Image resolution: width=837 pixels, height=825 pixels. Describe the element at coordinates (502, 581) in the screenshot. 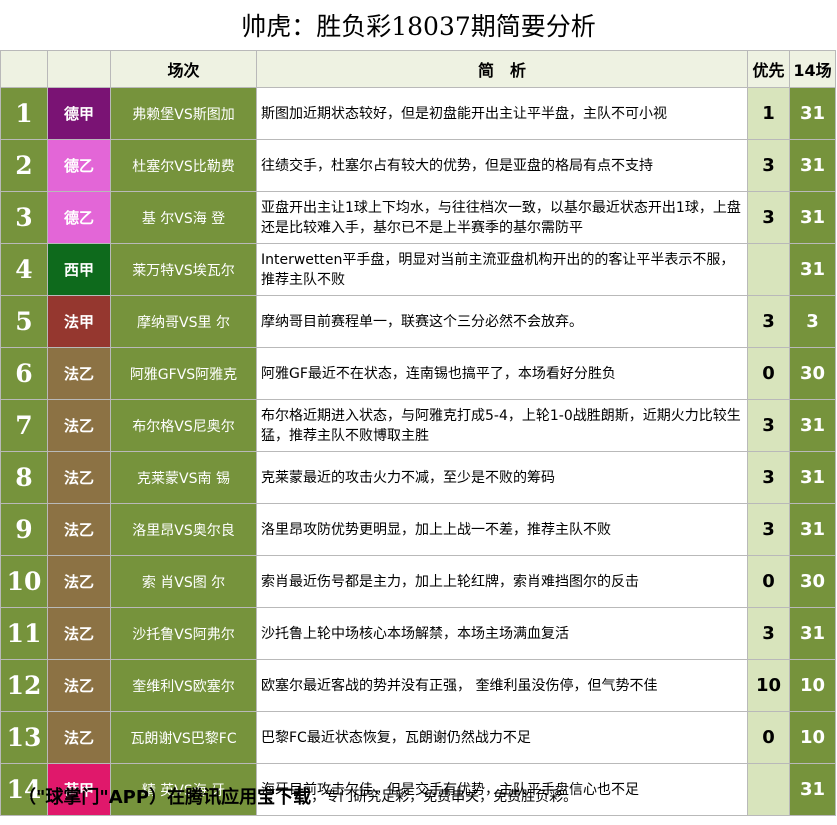

I see `match-analysis: 索肖最近伤号都是主力，加上上轮红牌，索肖难挡图尔的反击` at that location.